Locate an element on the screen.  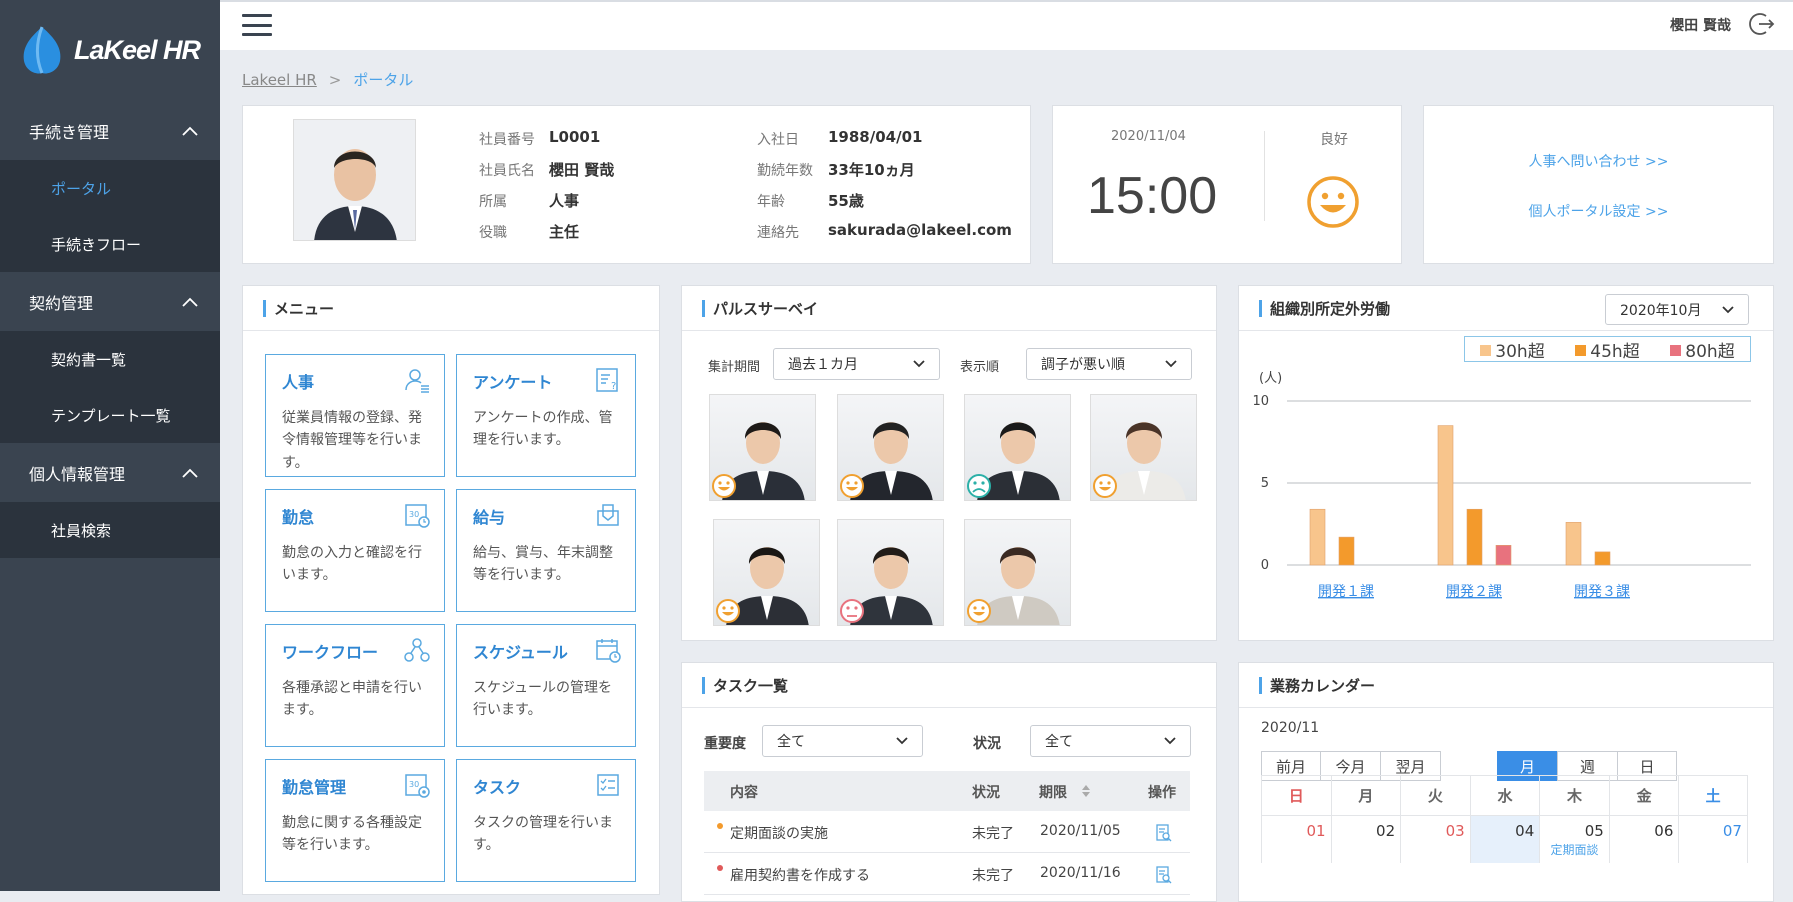
bar-30h超-開発１課 is located at coordinates (1317, 537).